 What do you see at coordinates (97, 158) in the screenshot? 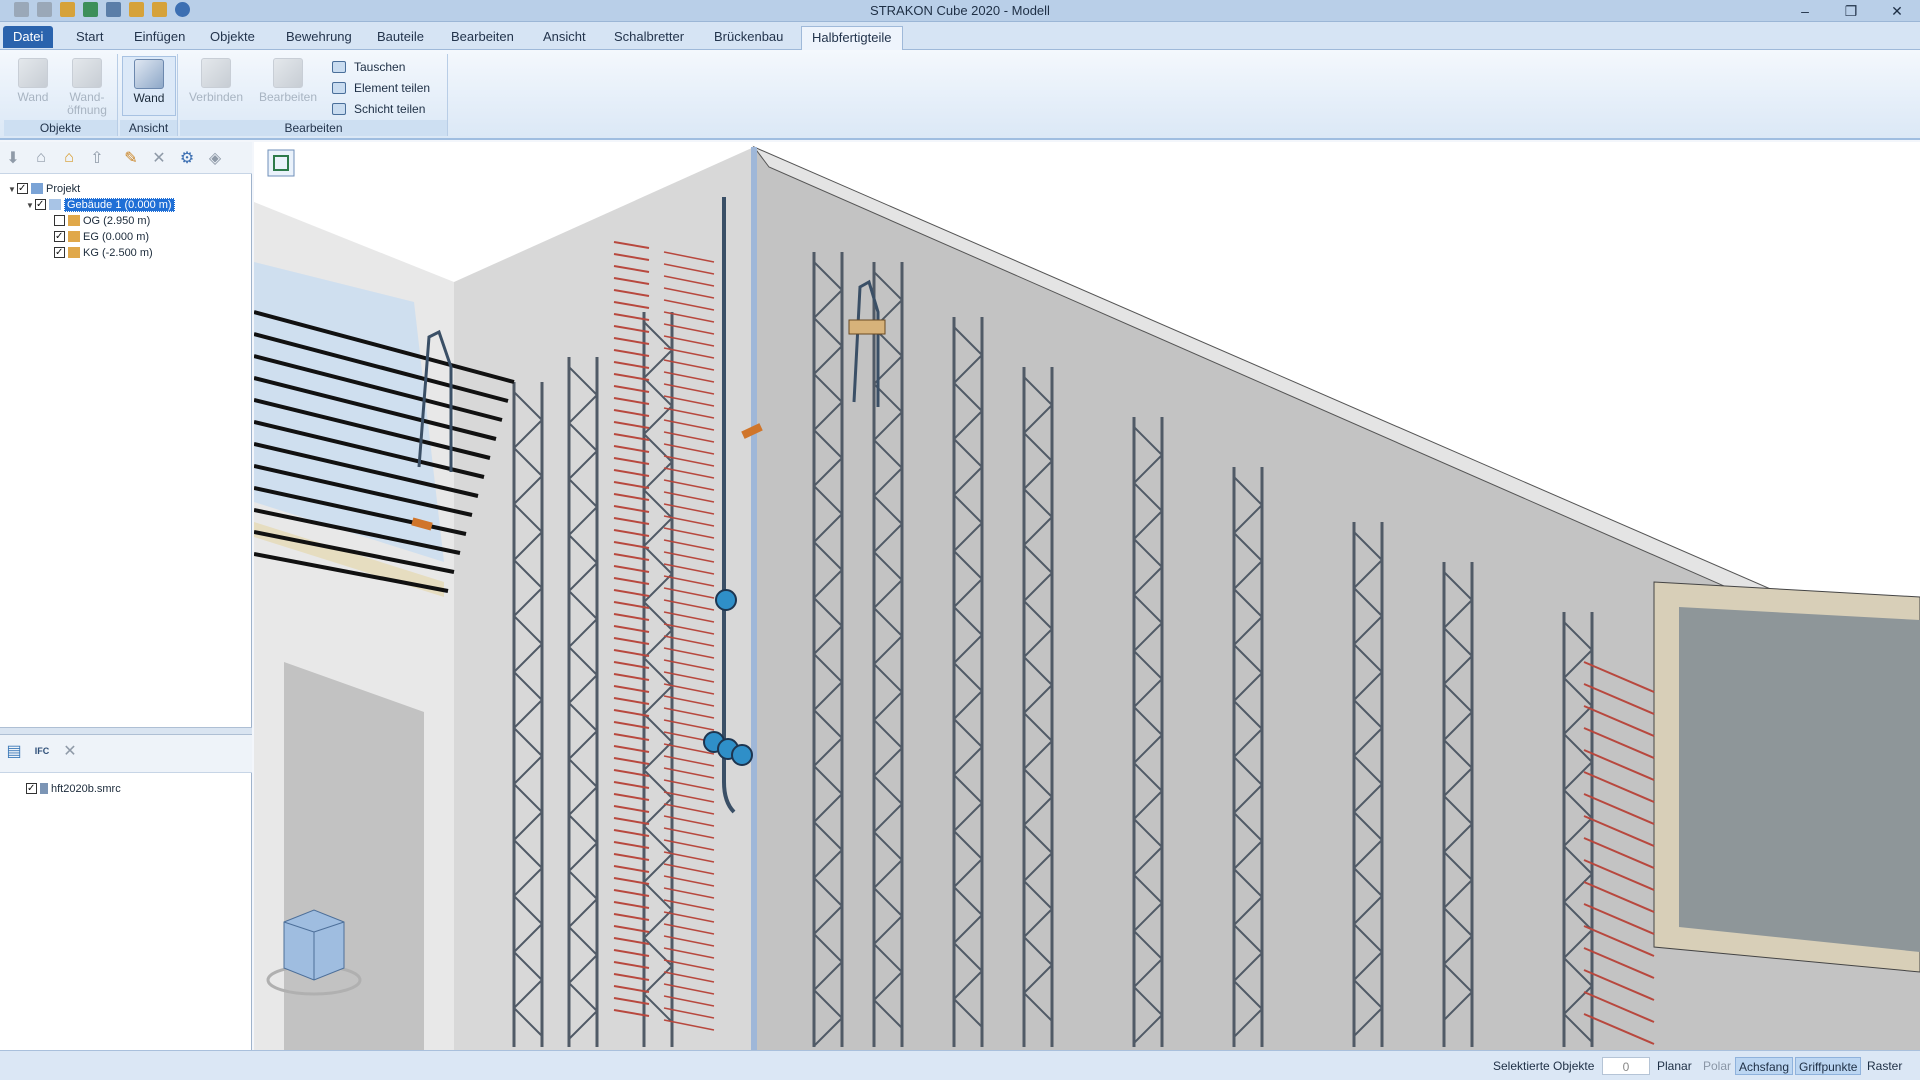
I see `home-up-icon: ⇧` at bounding box center [97, 158].